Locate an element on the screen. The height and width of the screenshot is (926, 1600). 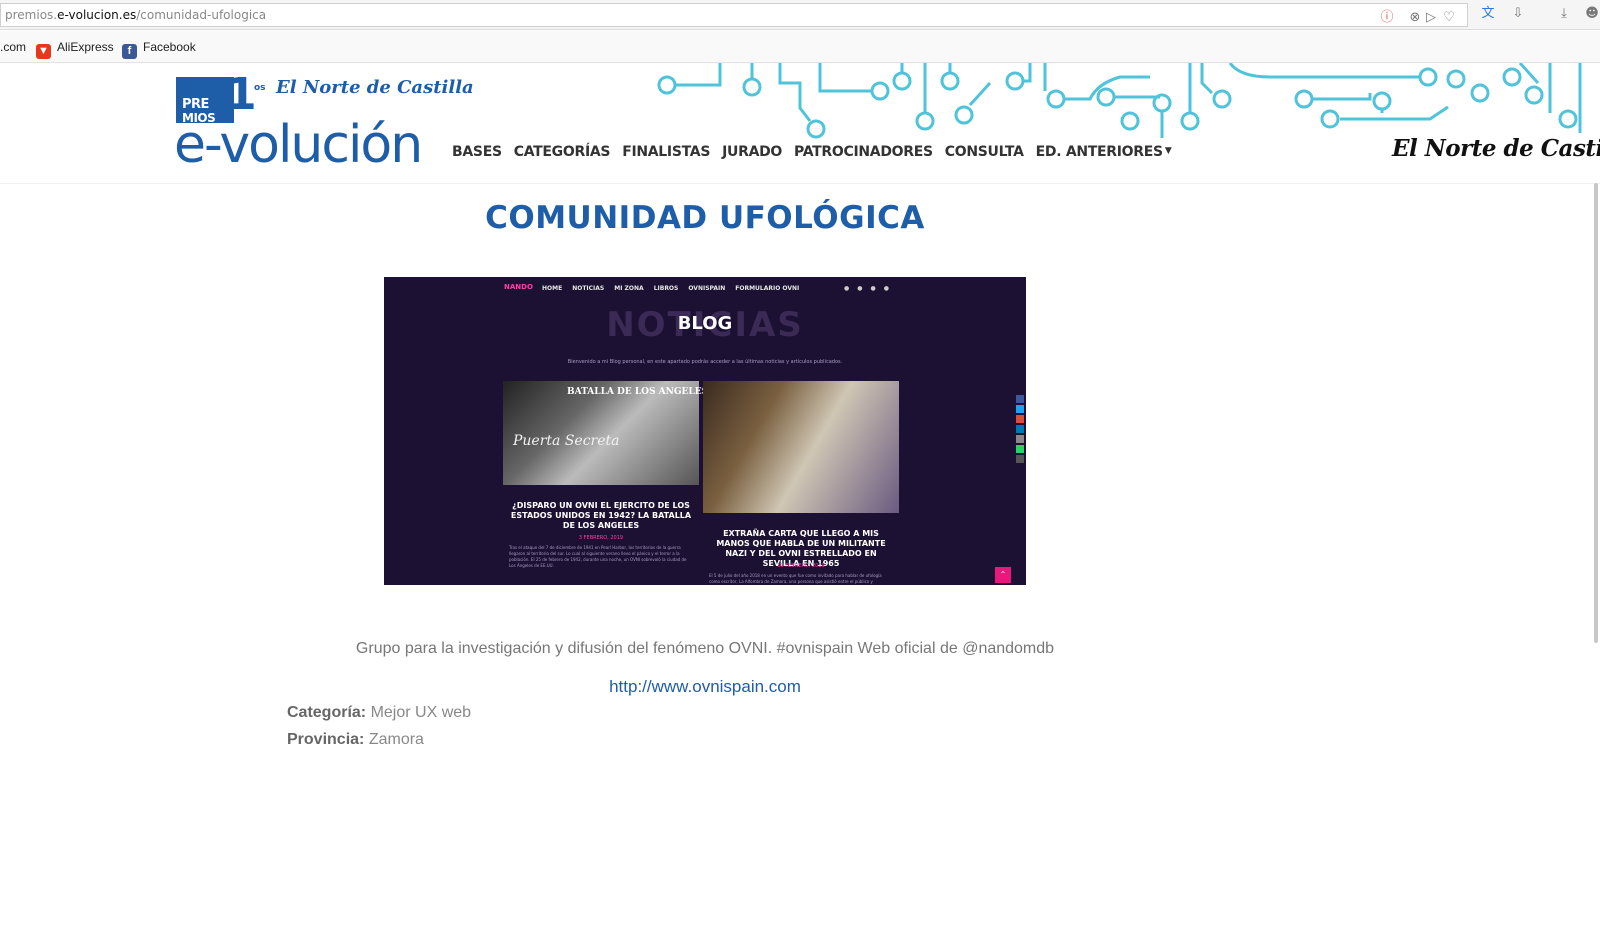
bookmark-facebook: f Facebook is located at coordinates (159, 49).